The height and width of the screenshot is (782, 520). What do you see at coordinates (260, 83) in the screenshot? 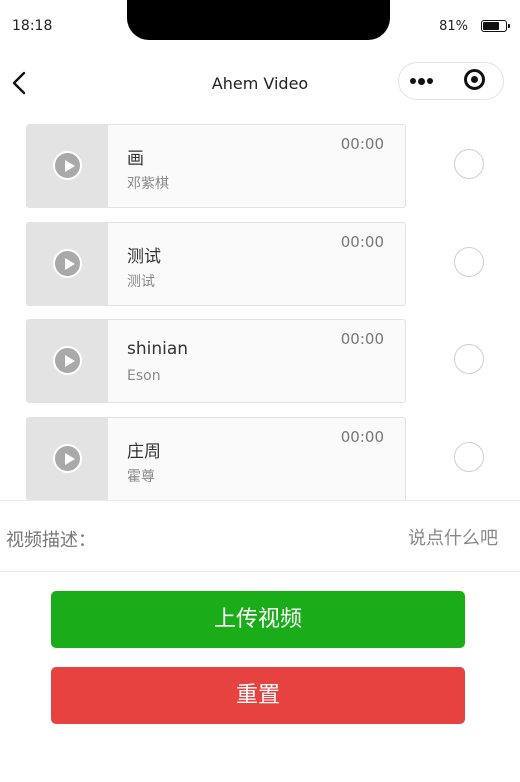
I see `nav-bar: Ahem Video` at bounding box center [260, 83].